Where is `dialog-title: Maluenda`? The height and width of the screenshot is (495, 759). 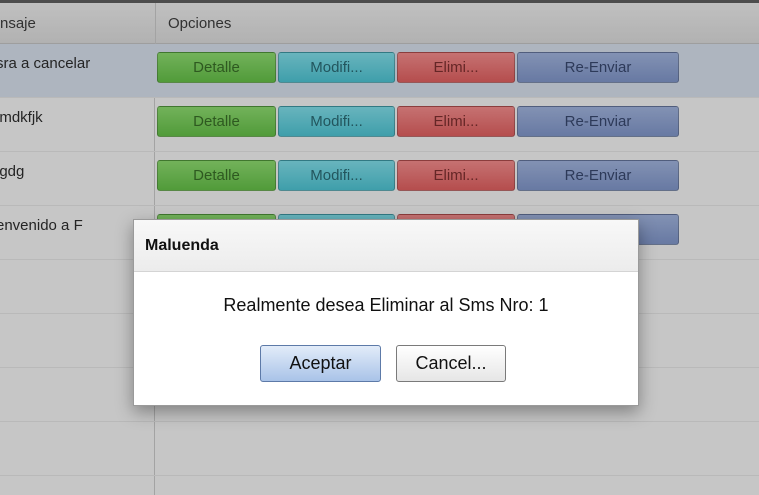 dialog-title: Maluenda is located at coordinates (182, 245).